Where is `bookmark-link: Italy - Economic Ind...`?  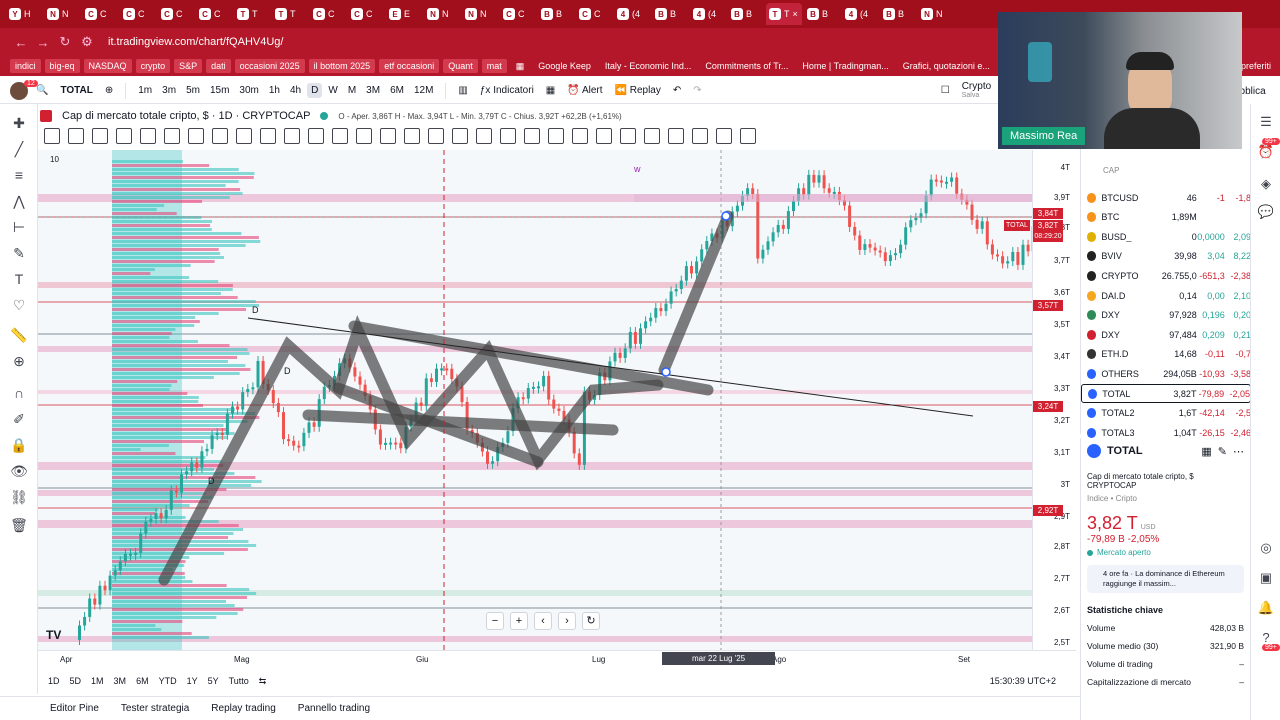 bookmark-link: Italy - Economic Ind... is located at coordinates (648, 66).